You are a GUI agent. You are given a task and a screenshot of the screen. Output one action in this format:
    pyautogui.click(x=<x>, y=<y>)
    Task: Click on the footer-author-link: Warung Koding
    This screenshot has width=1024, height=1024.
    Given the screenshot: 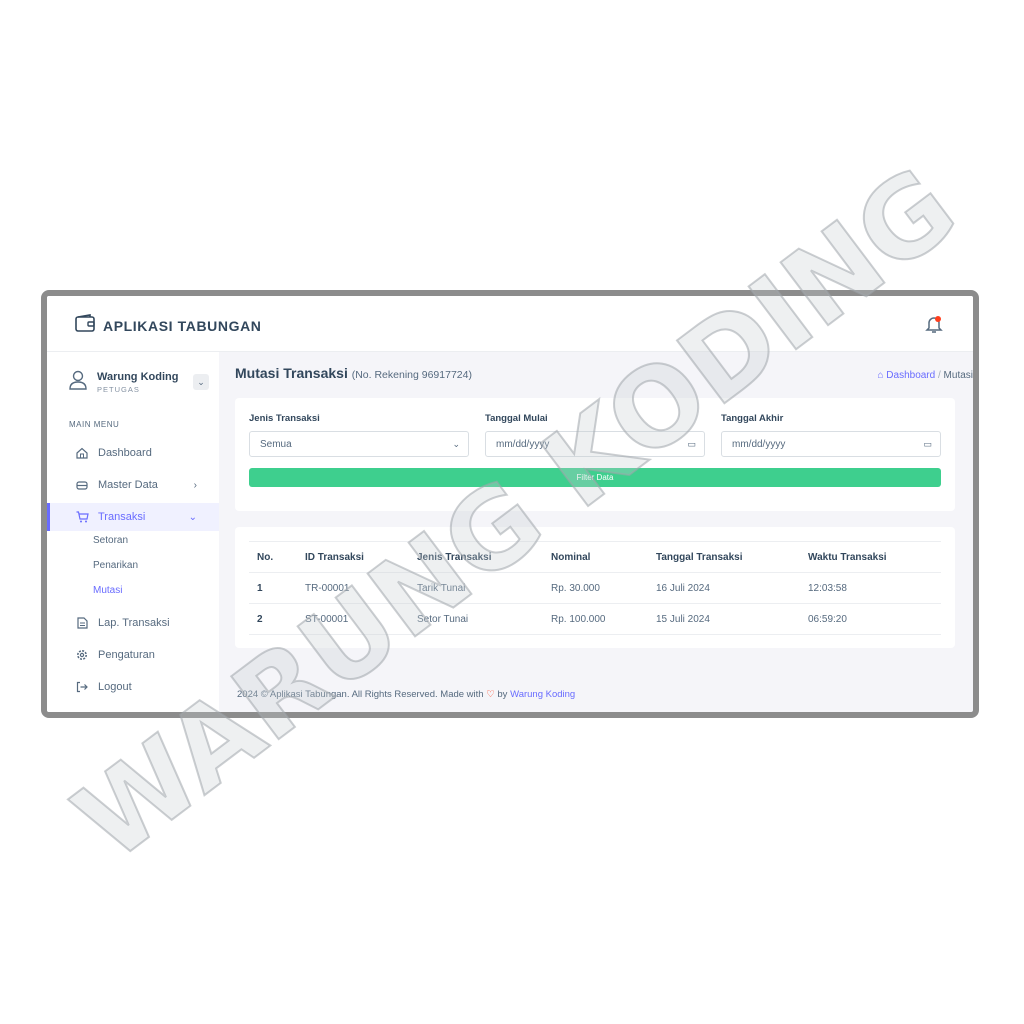 What is the action you would take?
    pyautogui.click(x=542, y=694)
    